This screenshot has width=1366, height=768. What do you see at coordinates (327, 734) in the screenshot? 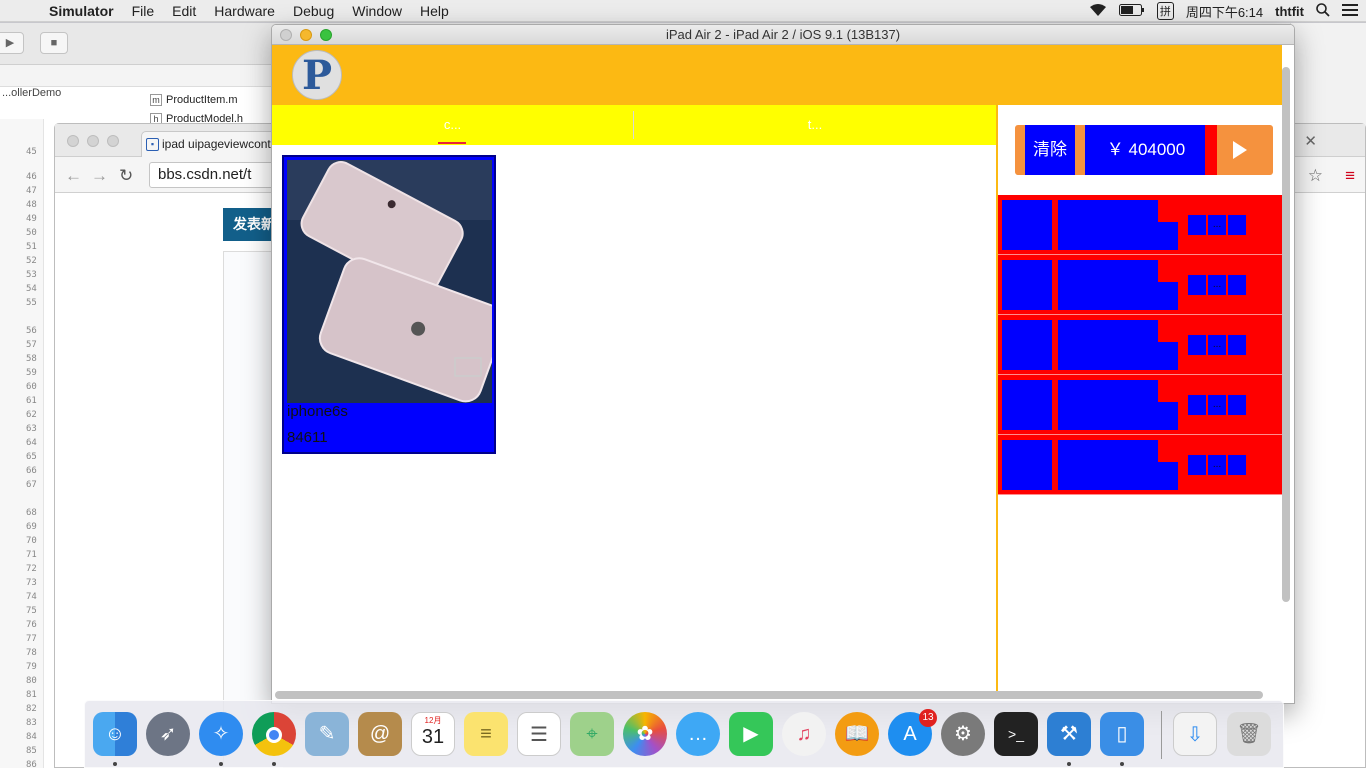
I see `preview-icon: ✎` at bounding box center [327, 734].